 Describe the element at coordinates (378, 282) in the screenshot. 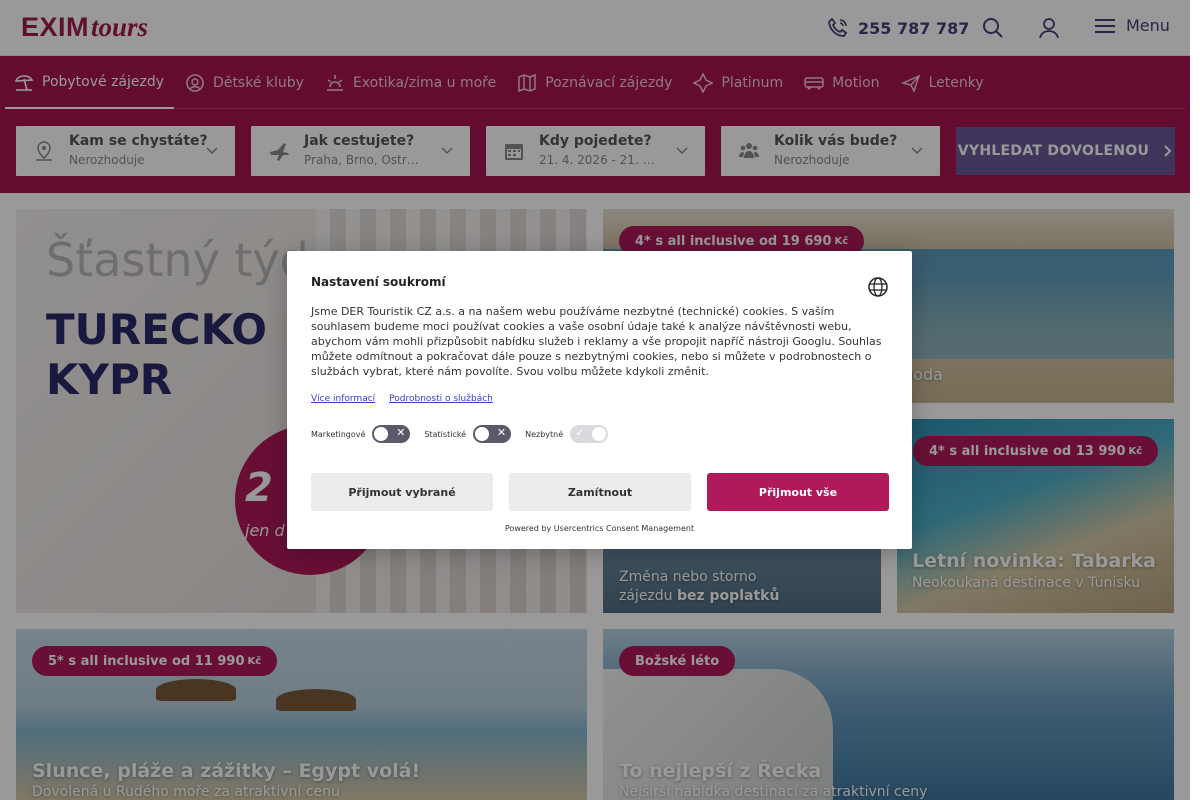

I see `dialog-title: Nastavení soukromí` at that location.